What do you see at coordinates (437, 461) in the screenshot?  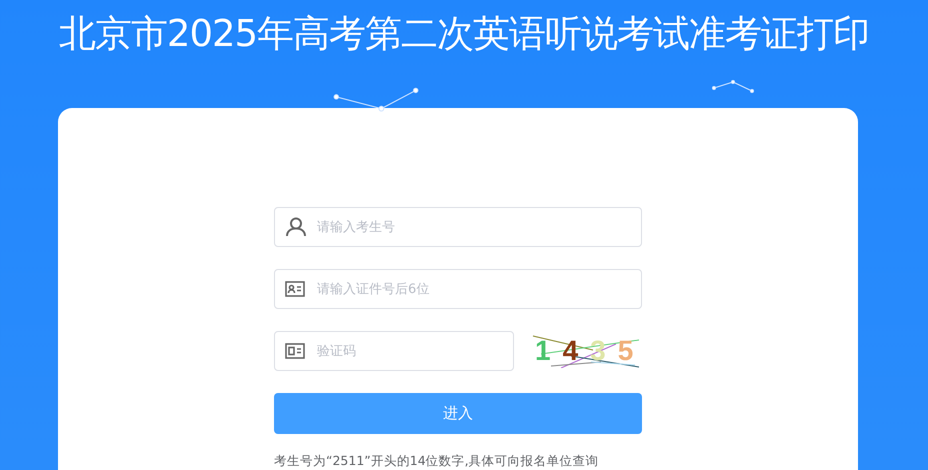 I see `hint-text: 考生号为“2511”开头的14位数字,具体可向报名单位查询` at bounding box center [437, 461].